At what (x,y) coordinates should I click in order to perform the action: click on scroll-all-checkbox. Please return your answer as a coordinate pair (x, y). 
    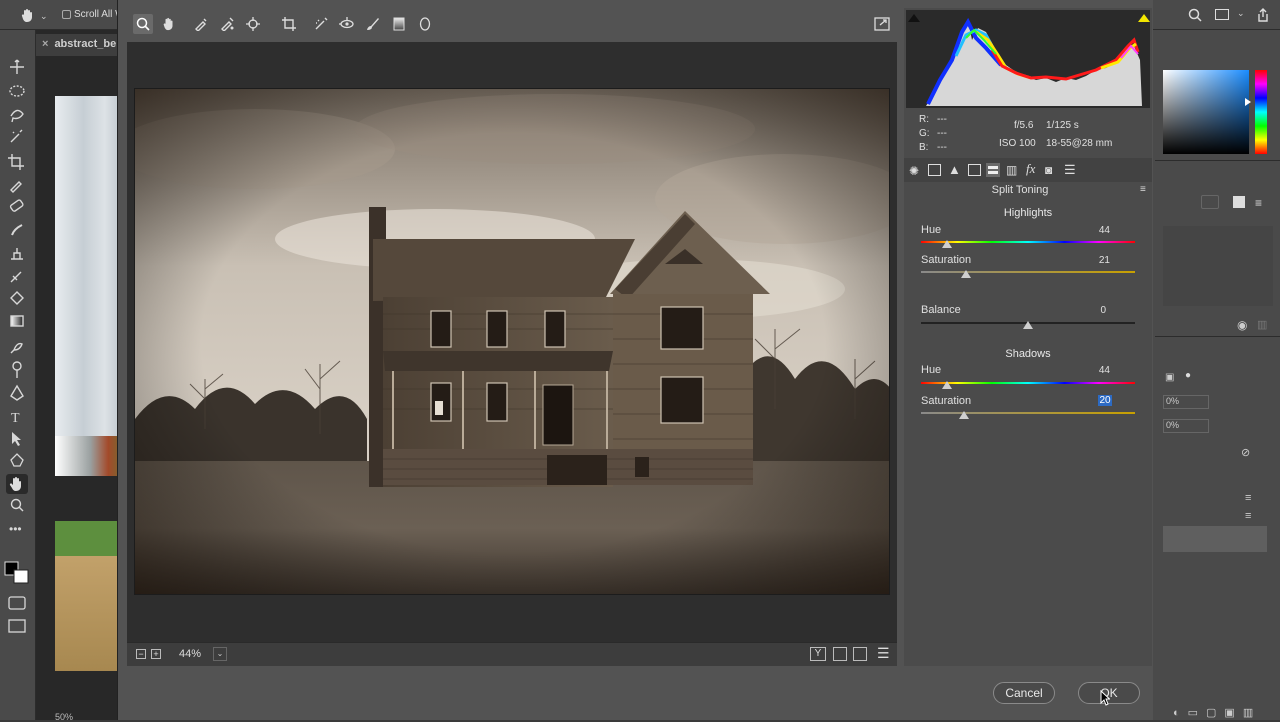
    Looking at the image, I should click on (66, 14).